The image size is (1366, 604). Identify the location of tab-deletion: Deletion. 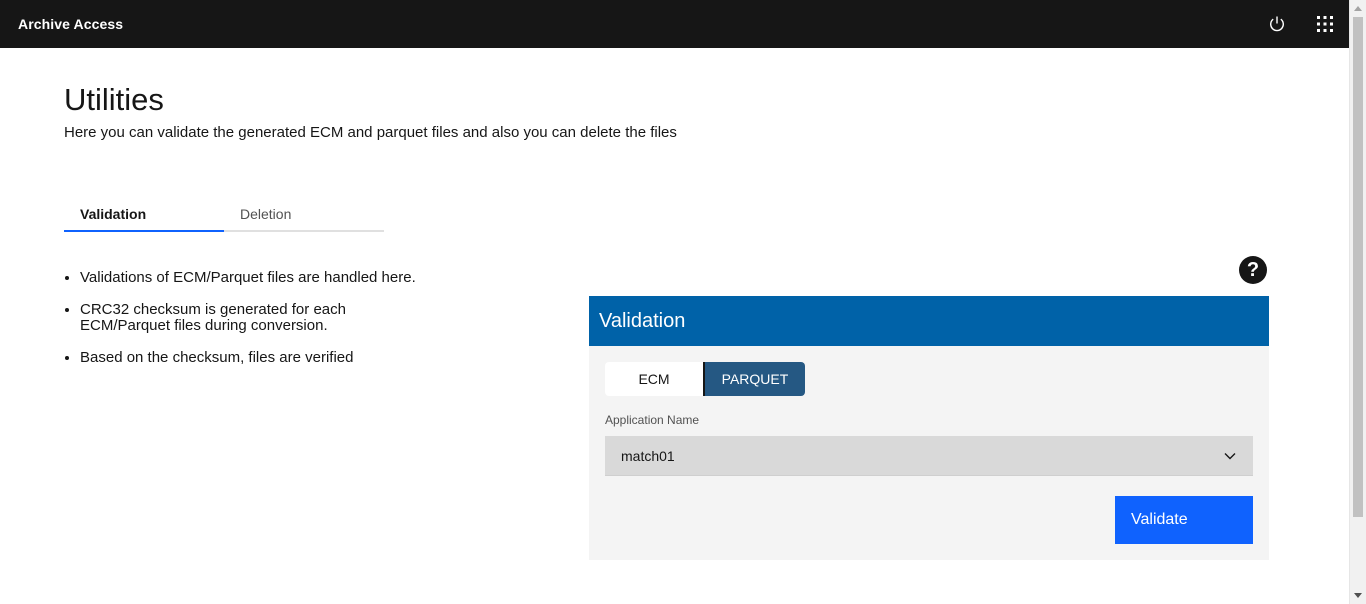
(304, 216).